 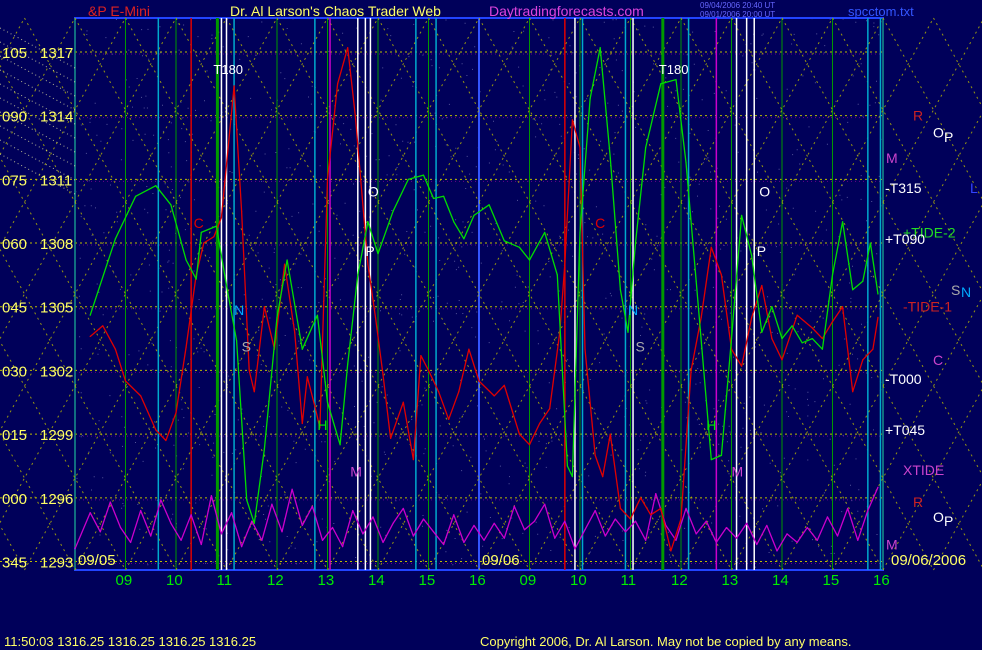 What do you see at coordinates (881, 11) in the screenshot?
I see `data-file-name: spcctom.txt` at bounding box center [881, 11].